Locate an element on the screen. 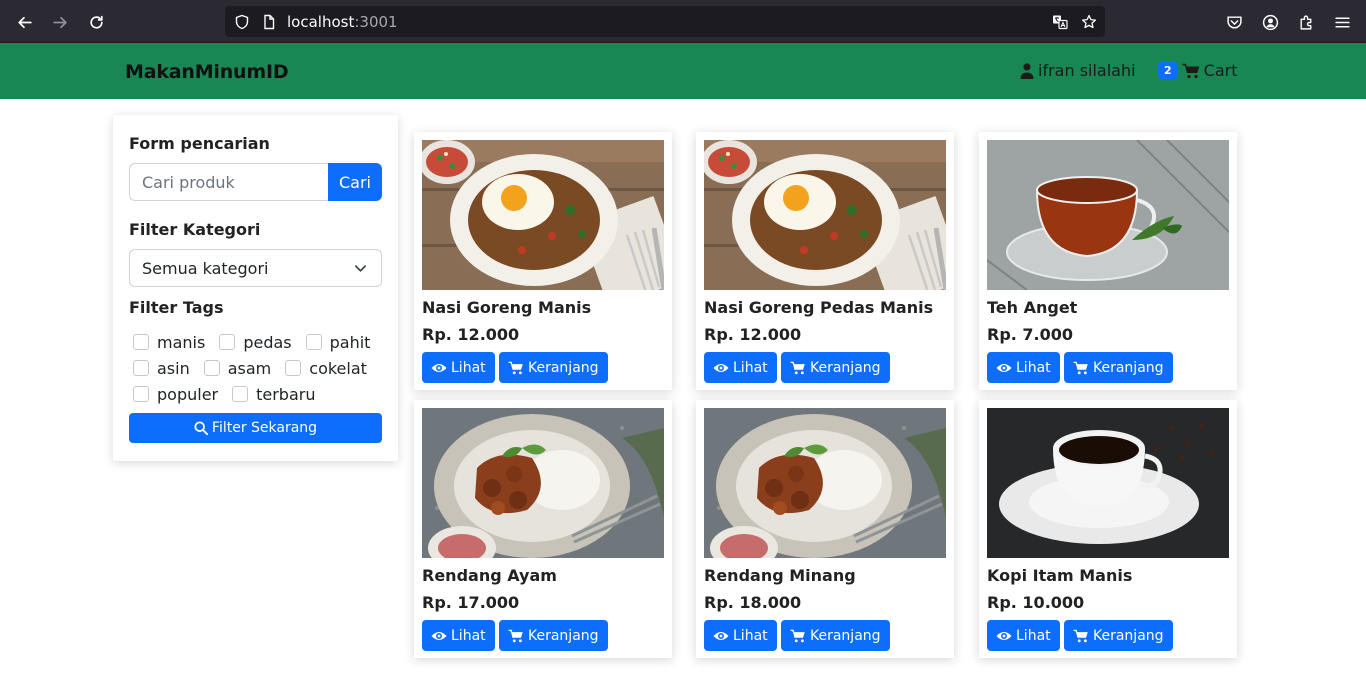 The width and height of the screenshot is (1366, 699). product-card: Teh Anget Rp. 7.000 Lihat Keranjang is located at coordinates (1108, 261).